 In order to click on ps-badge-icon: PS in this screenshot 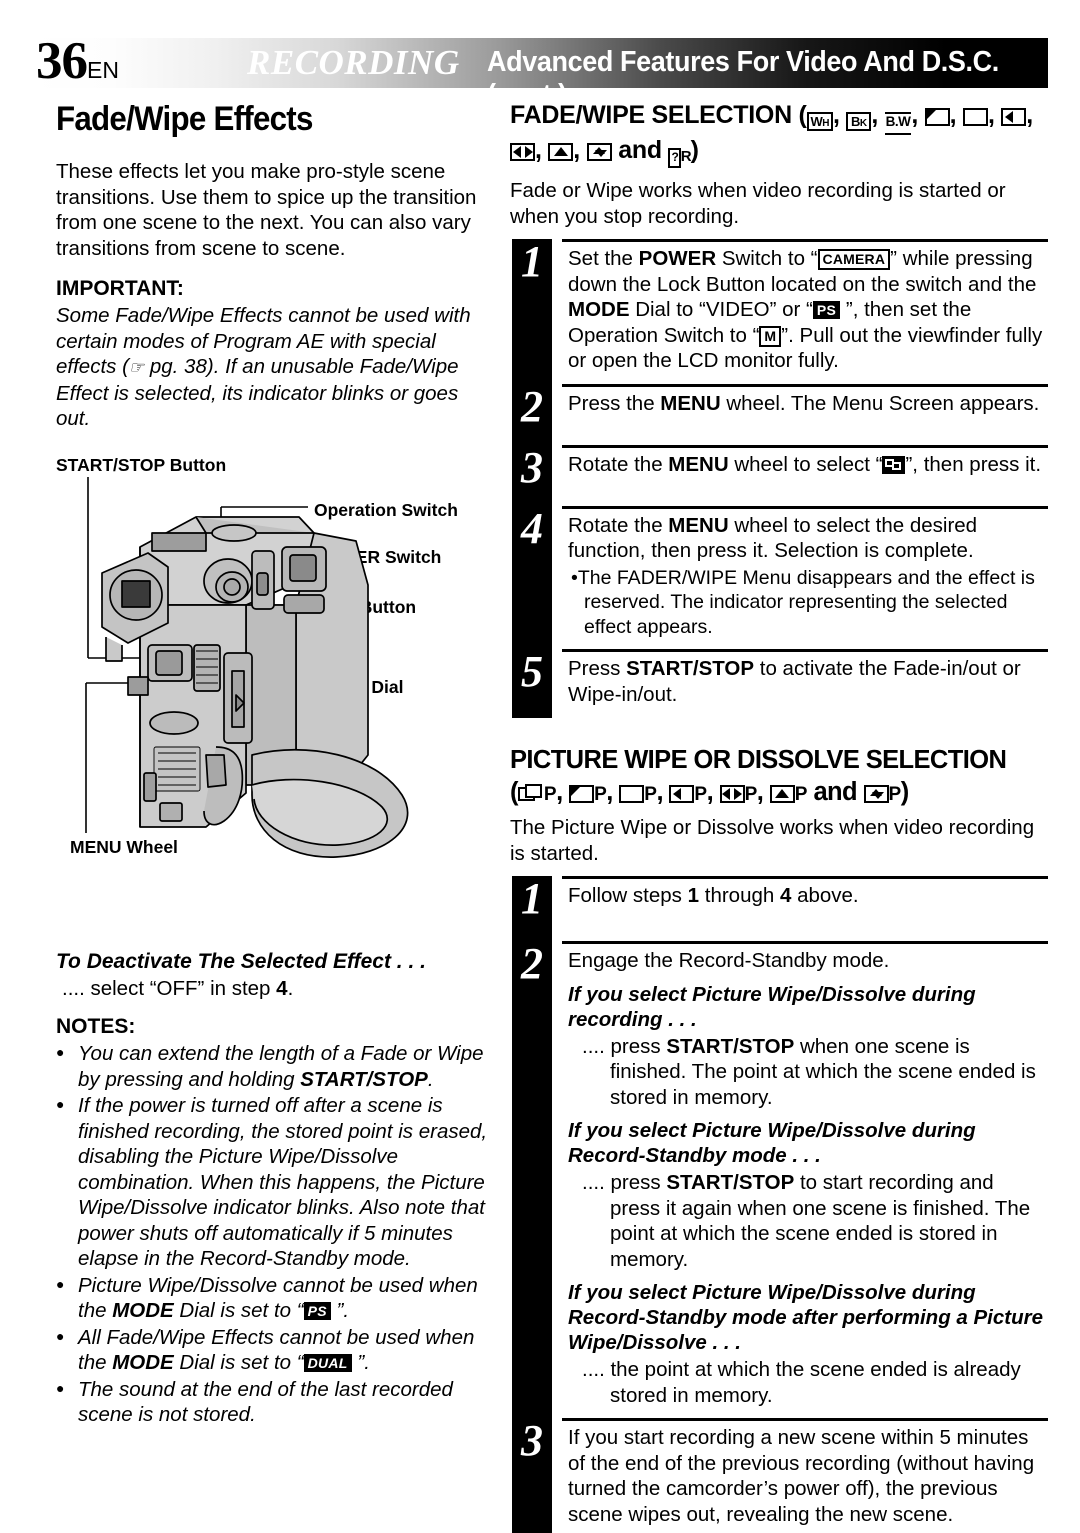, I will do `click(317, 1311)`.